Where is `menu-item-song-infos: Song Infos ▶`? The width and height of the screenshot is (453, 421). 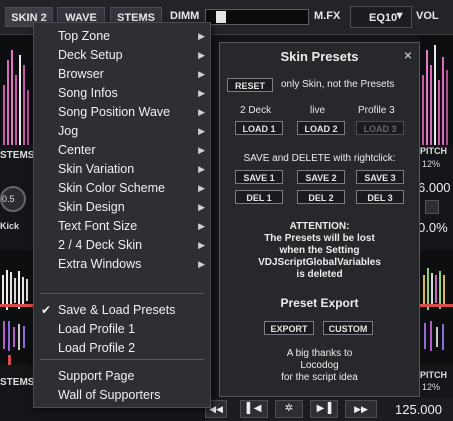
menu-item-song-infos: Song Infos ▶ is located at coordinates (122, 93).